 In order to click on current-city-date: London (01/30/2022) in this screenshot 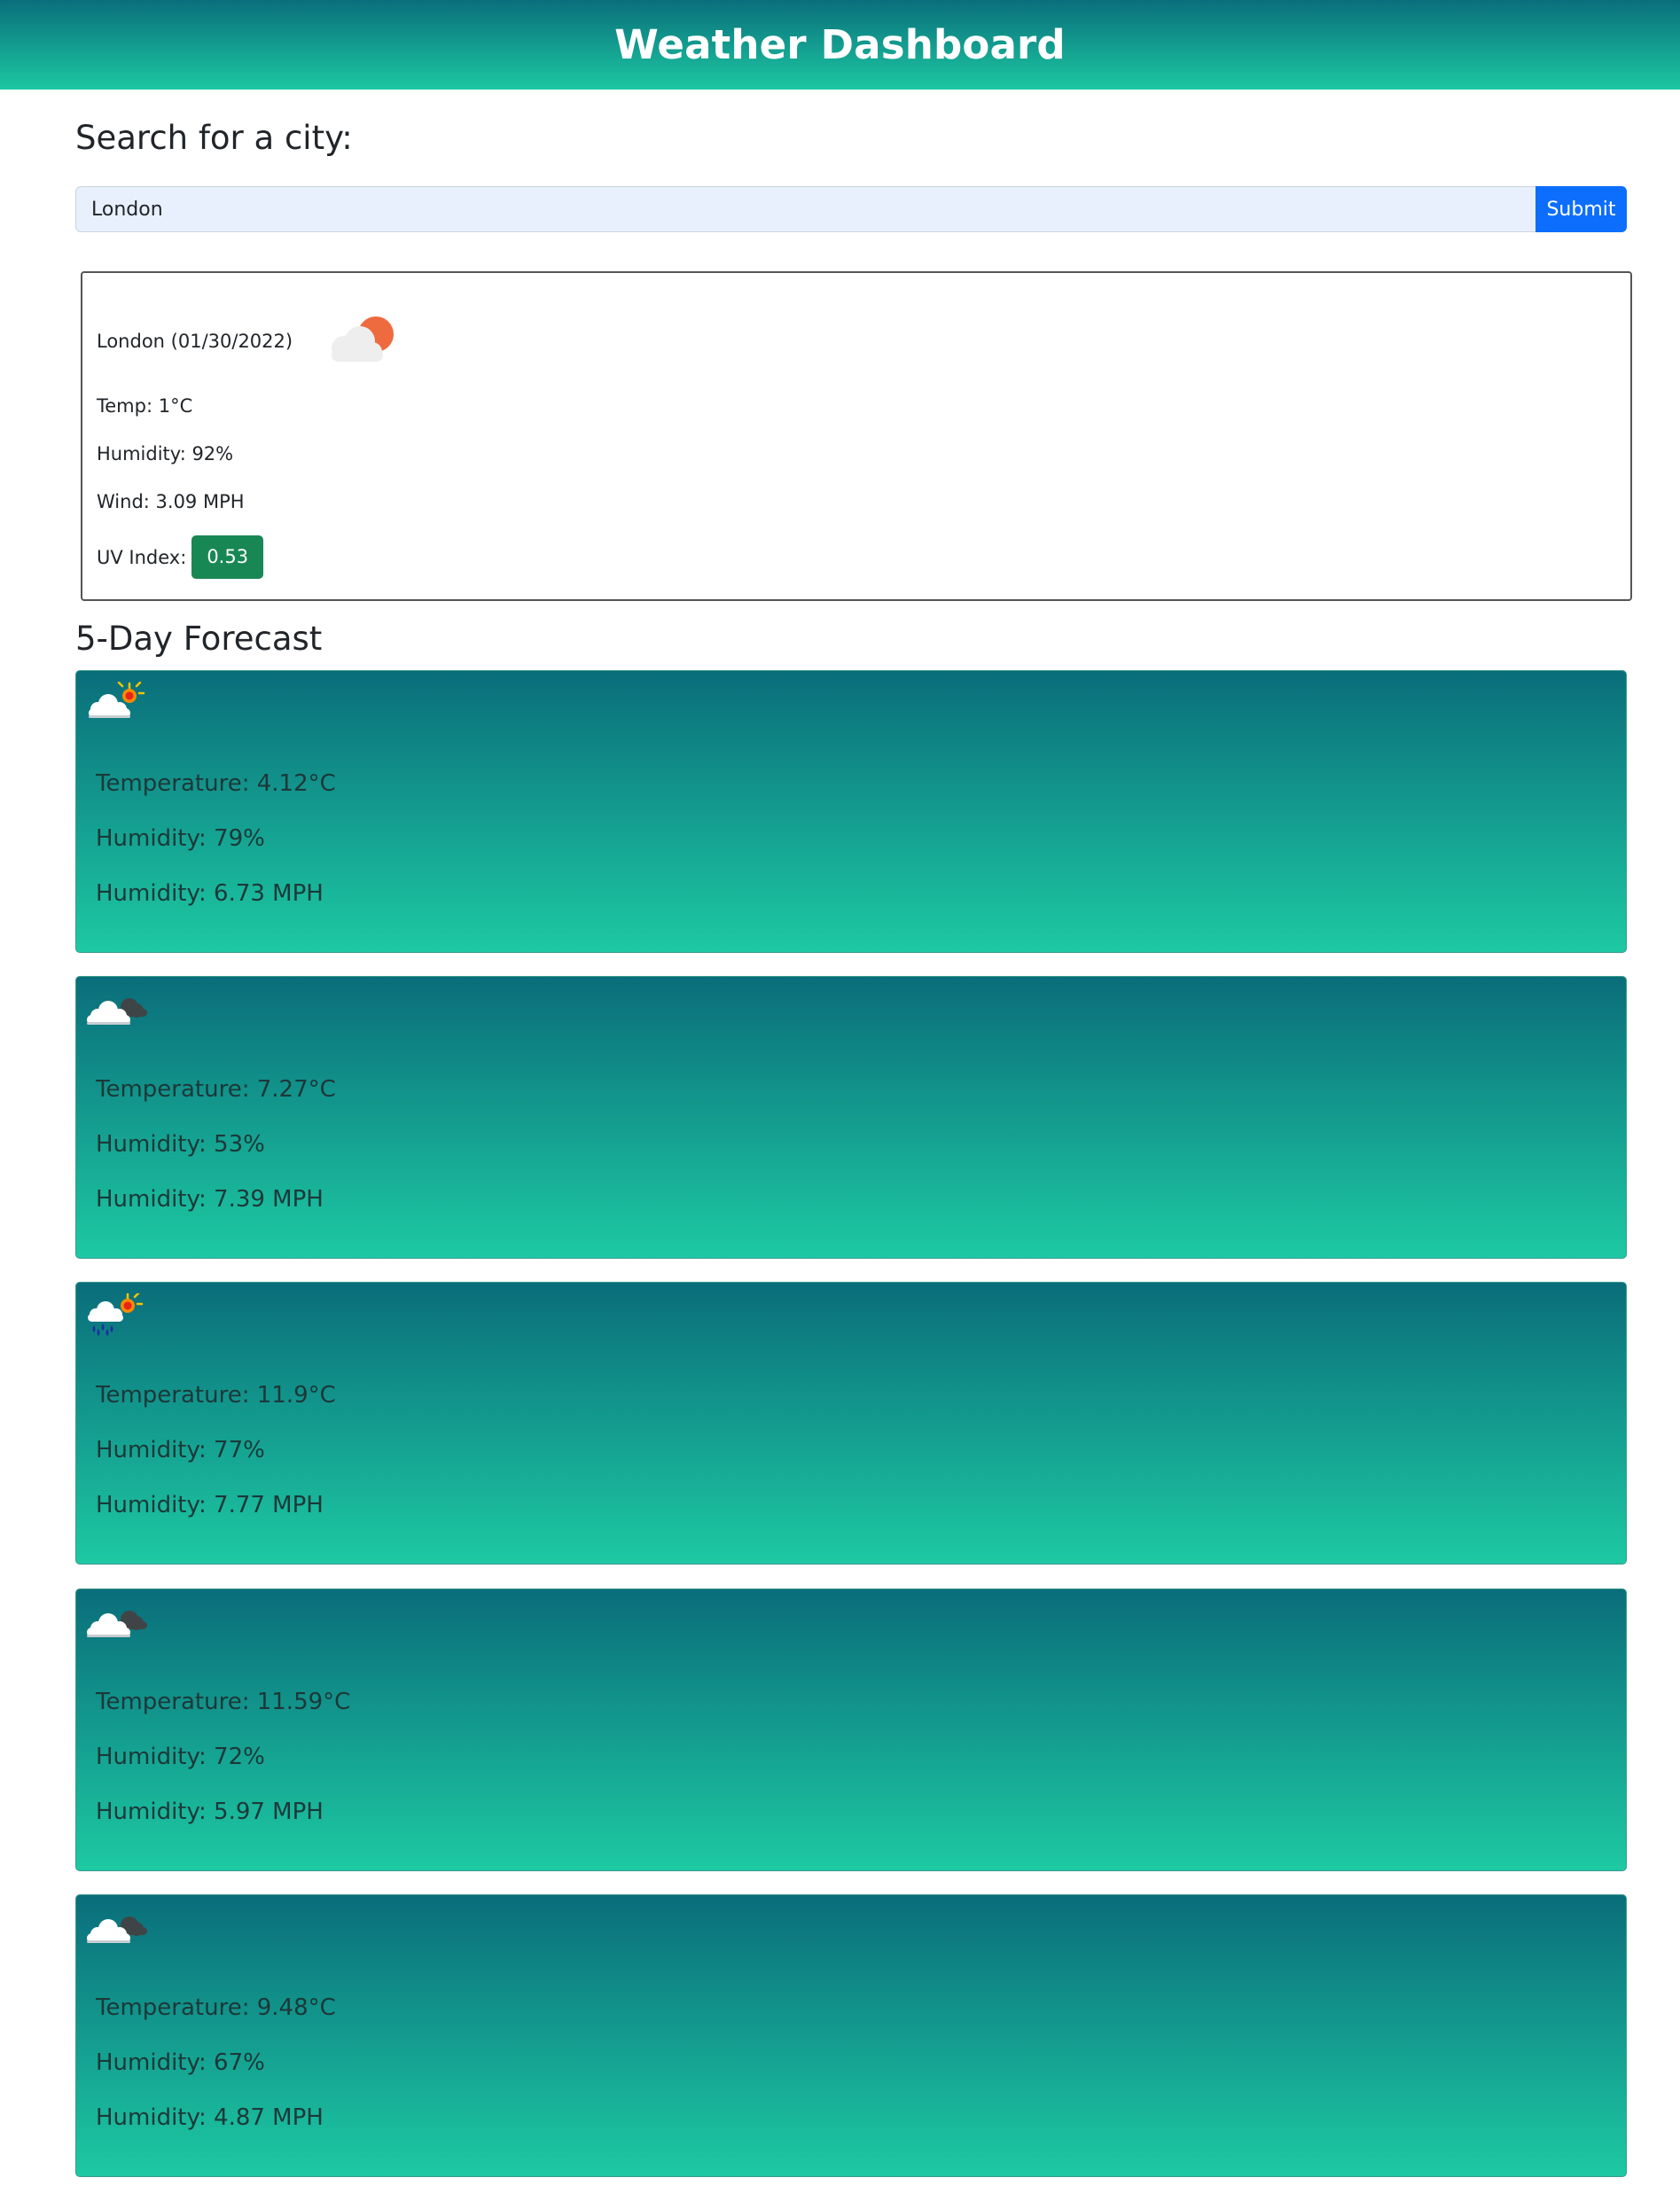, I will do `click(195, 341)`.